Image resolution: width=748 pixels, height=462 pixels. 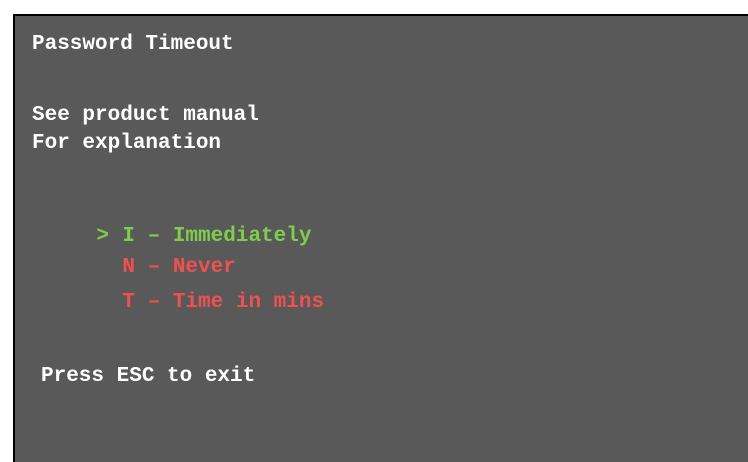 I want to click on screen-title: Password Timeout, so click(x=133, y=44).